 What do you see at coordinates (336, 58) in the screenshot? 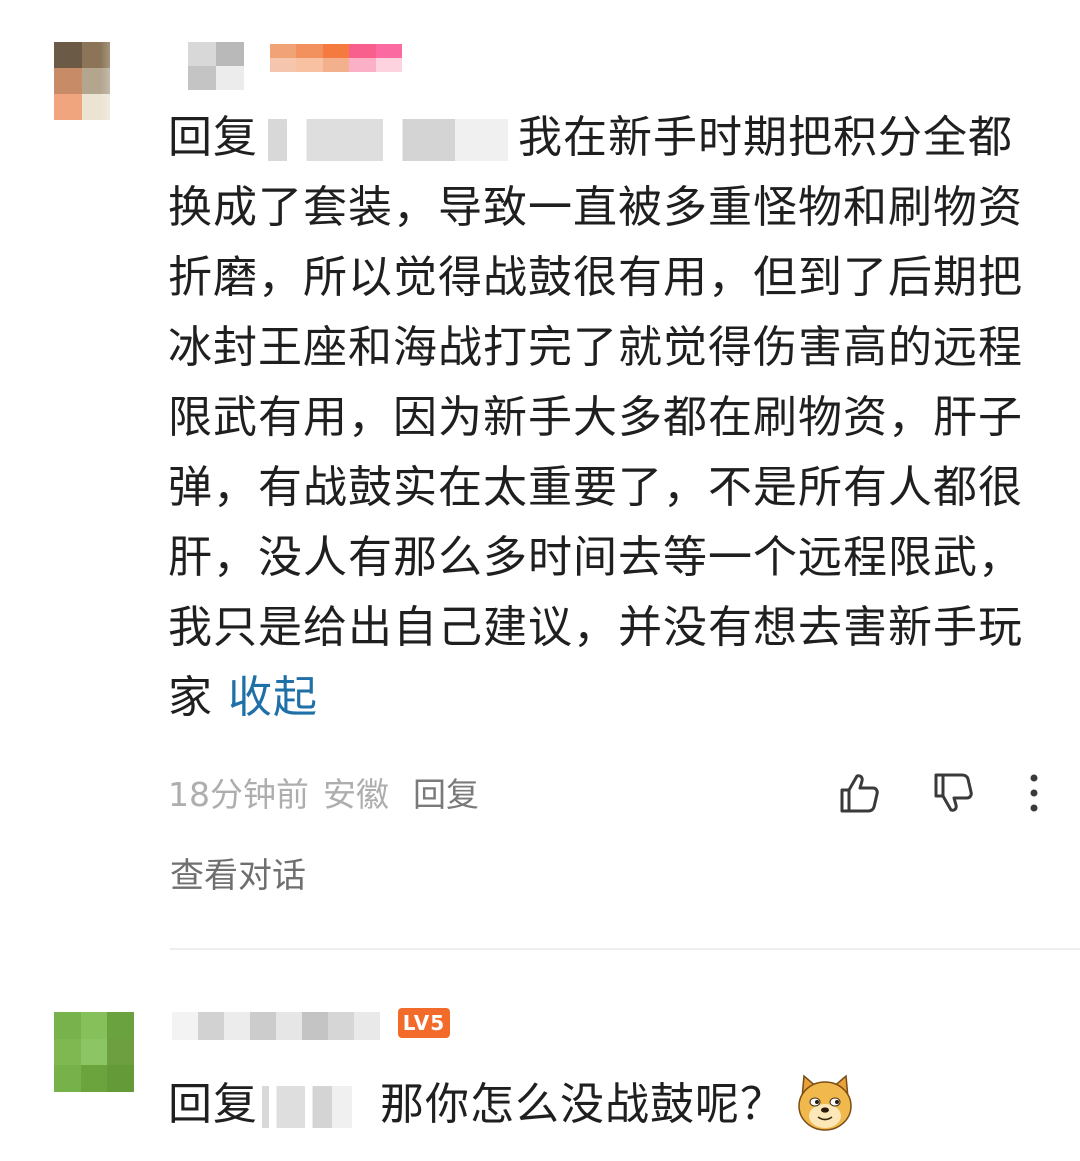
I see `user-badge-blurred` at bounding box center [336, 58].